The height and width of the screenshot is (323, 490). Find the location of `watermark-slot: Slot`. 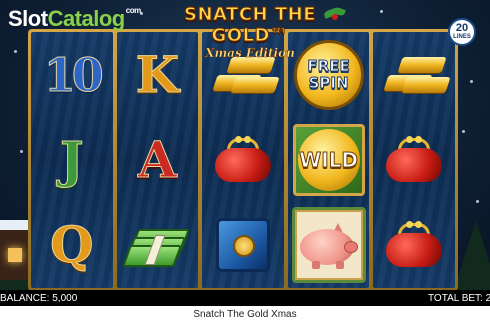

watermark-slot: Slot is located at coordinates (28, 18).